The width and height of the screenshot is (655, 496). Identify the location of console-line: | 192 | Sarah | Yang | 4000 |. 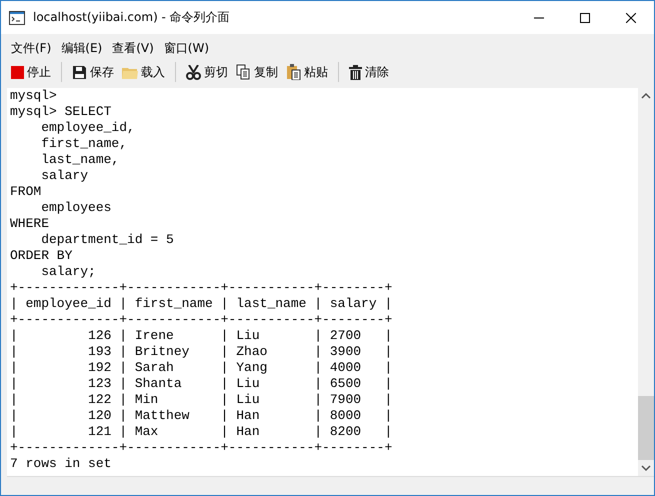
(202, 368).